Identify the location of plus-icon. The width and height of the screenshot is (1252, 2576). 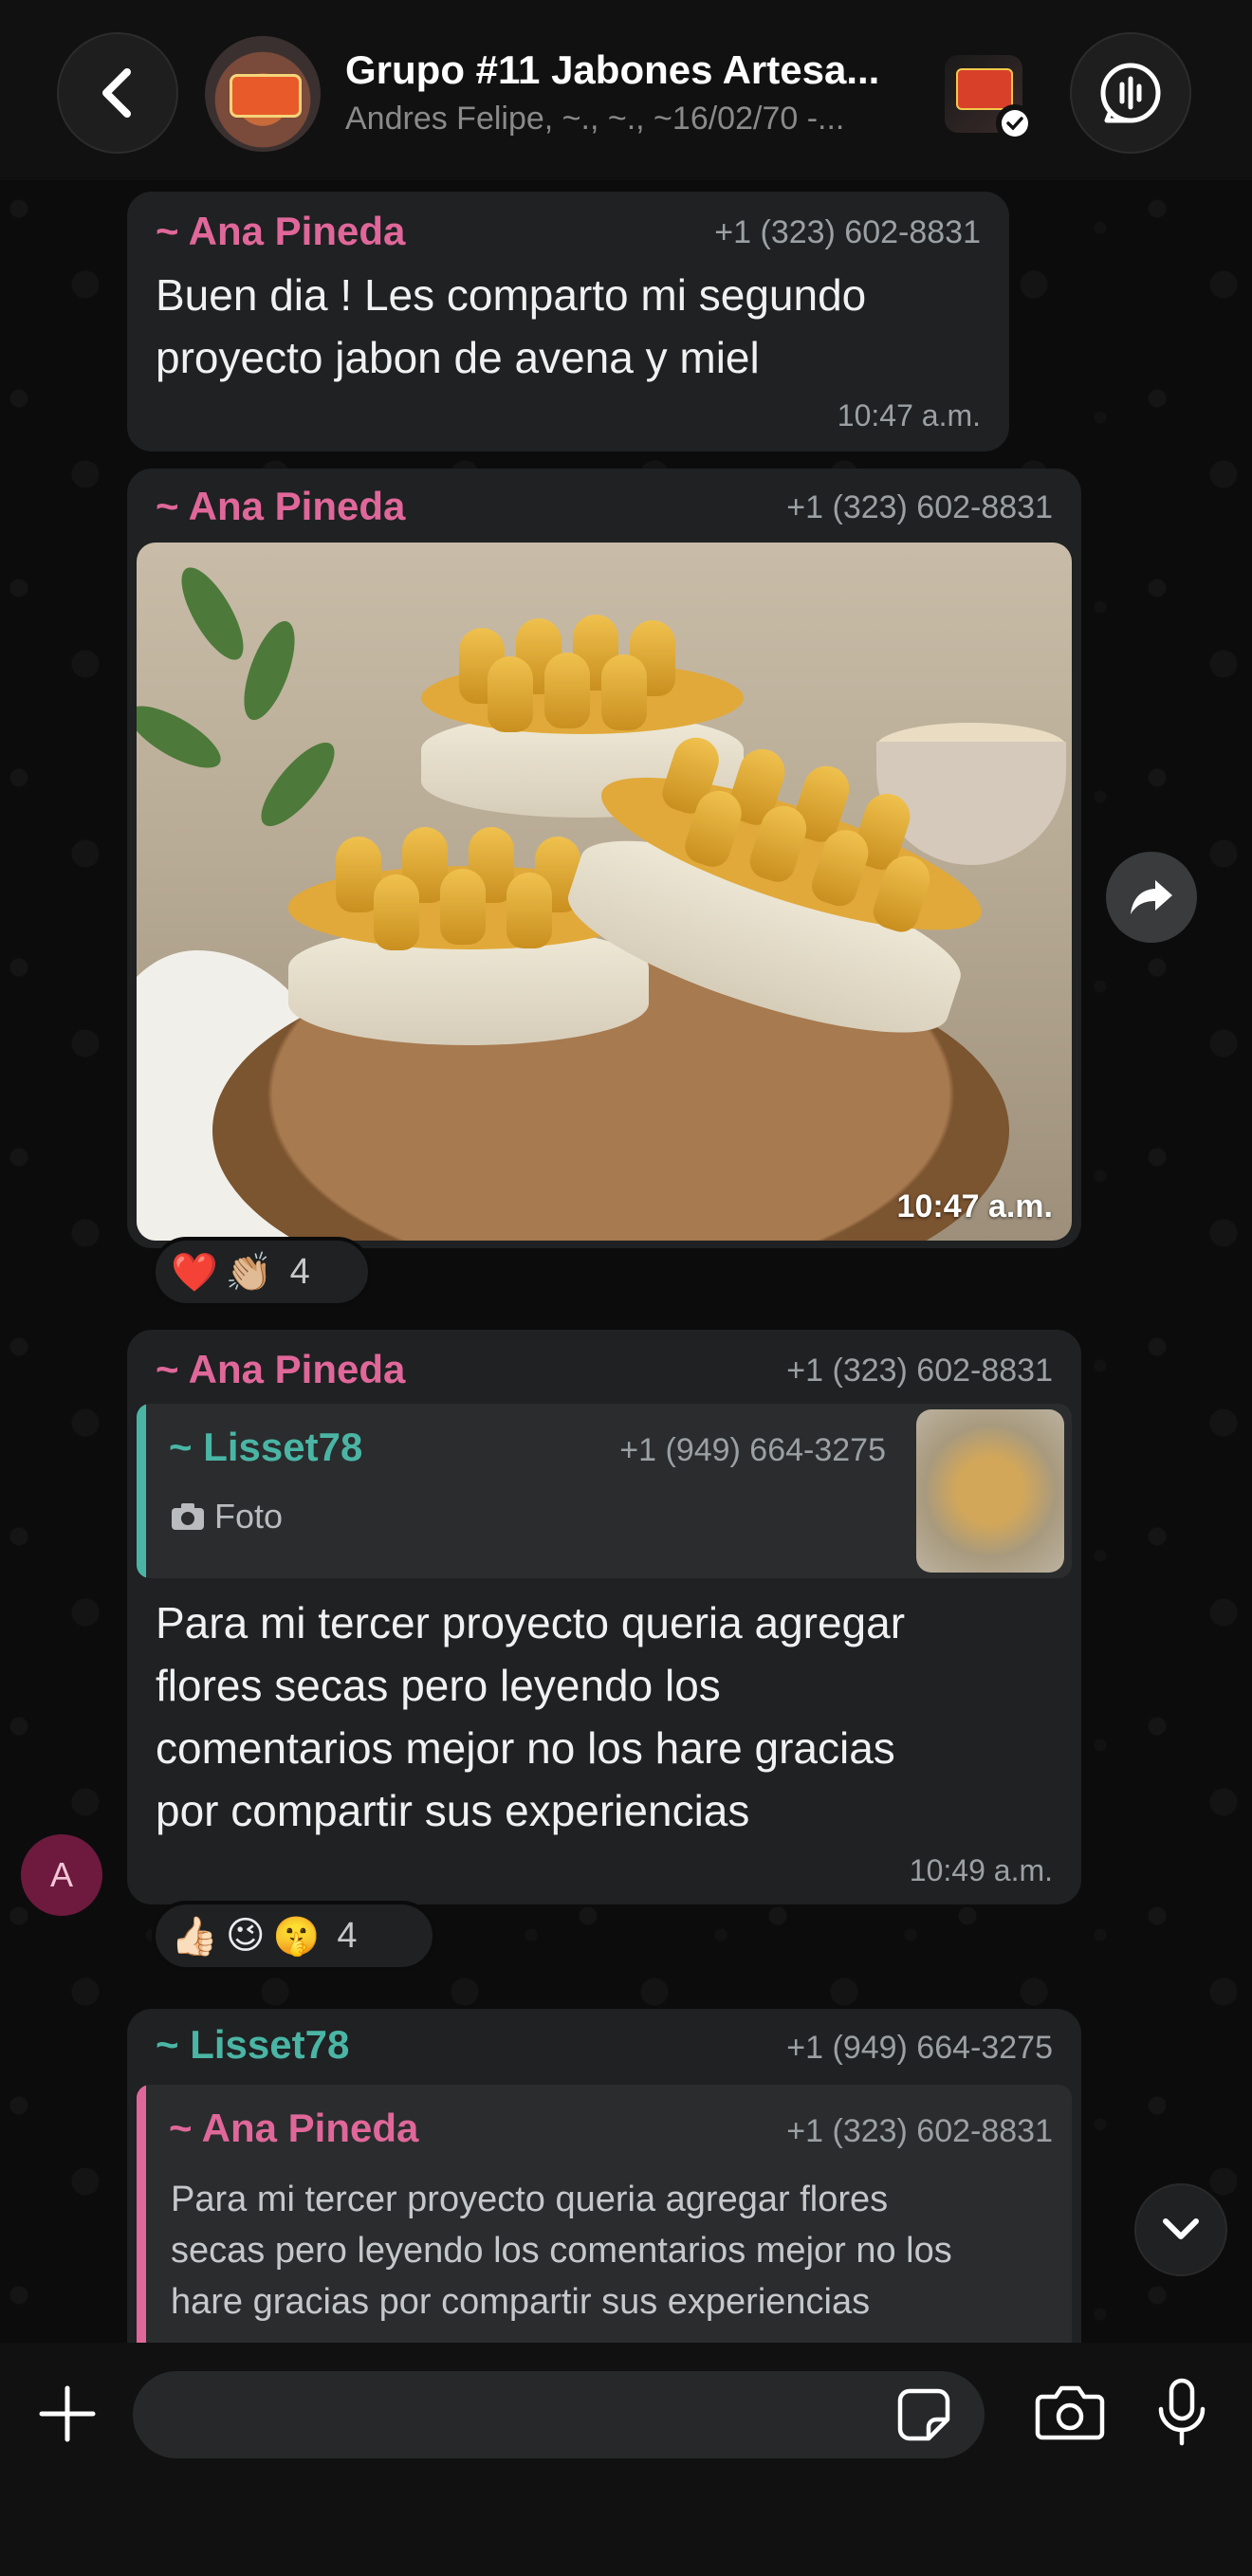
(67, 2413).